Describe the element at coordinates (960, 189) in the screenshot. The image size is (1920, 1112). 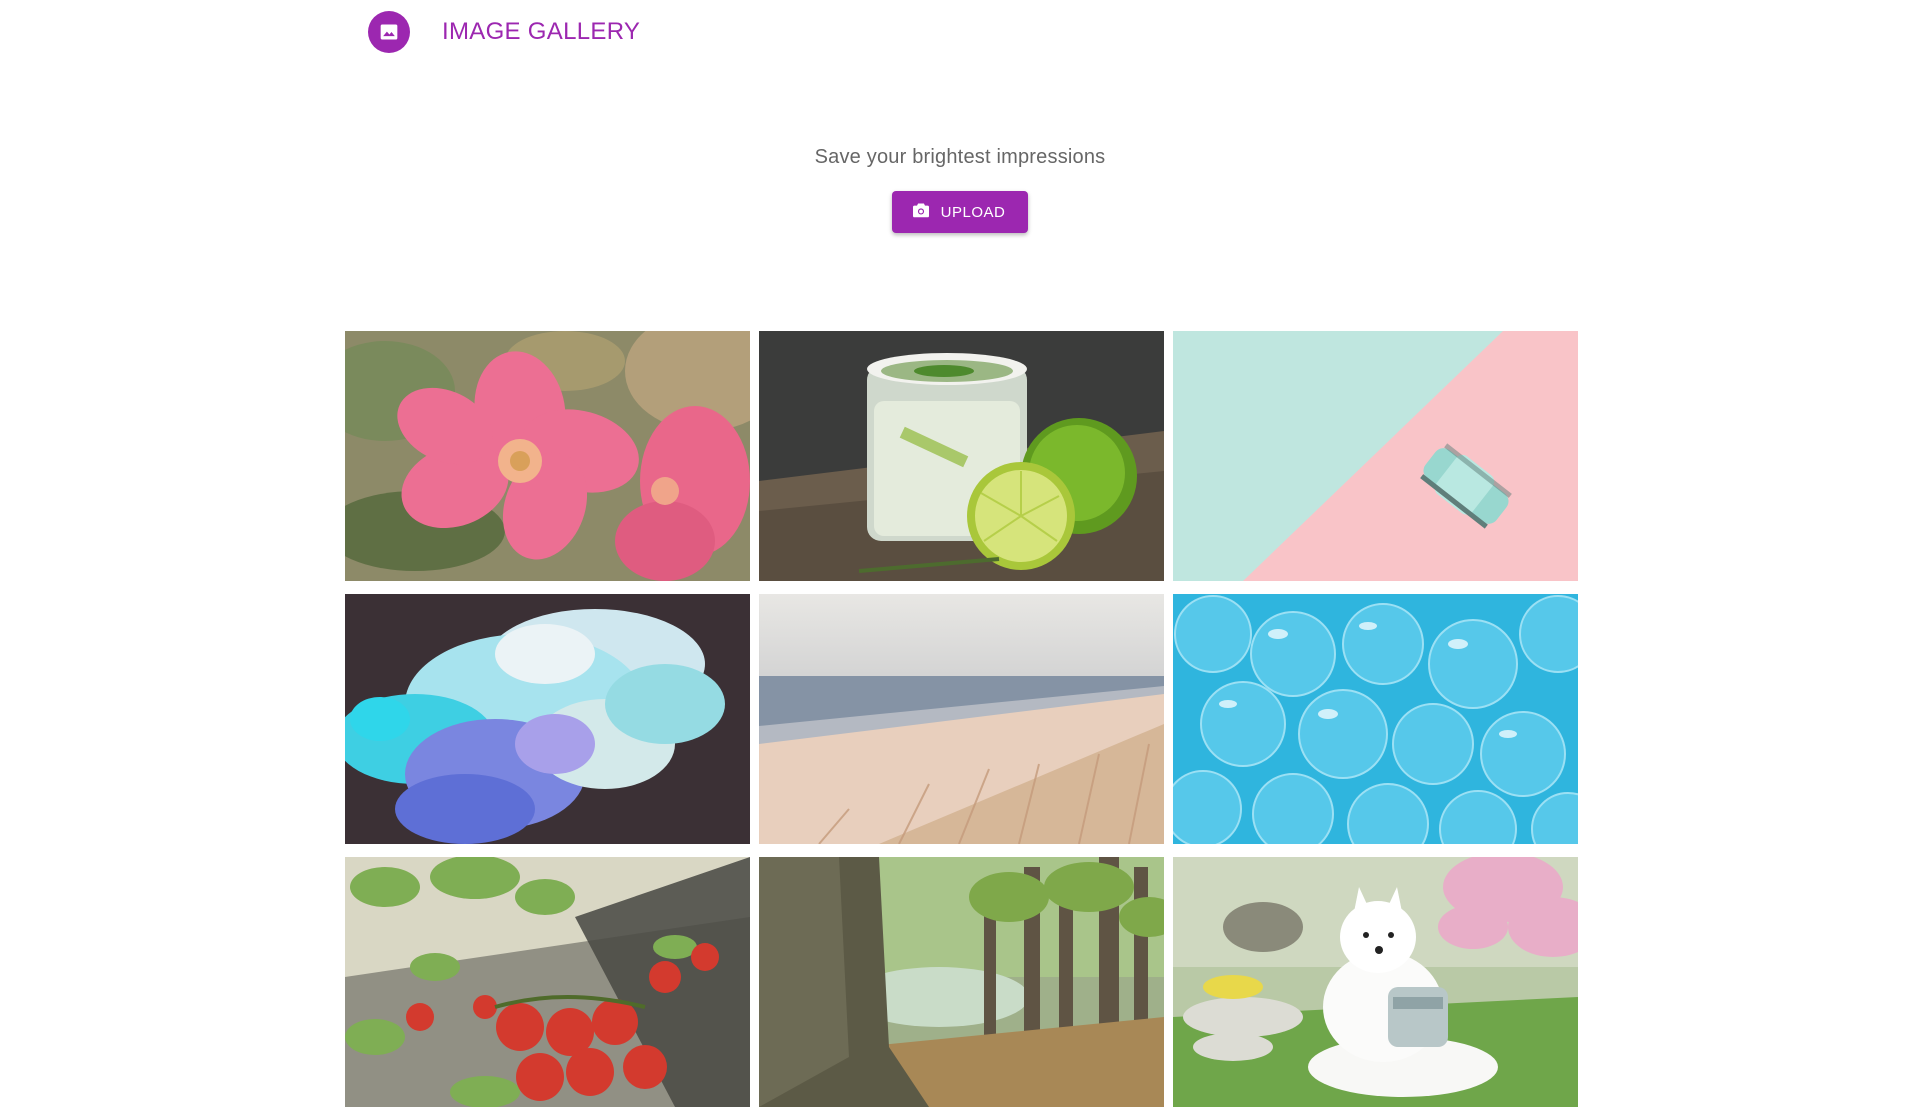
I see `hero-section: Save your brightest impressions UPLOAD` at that location.